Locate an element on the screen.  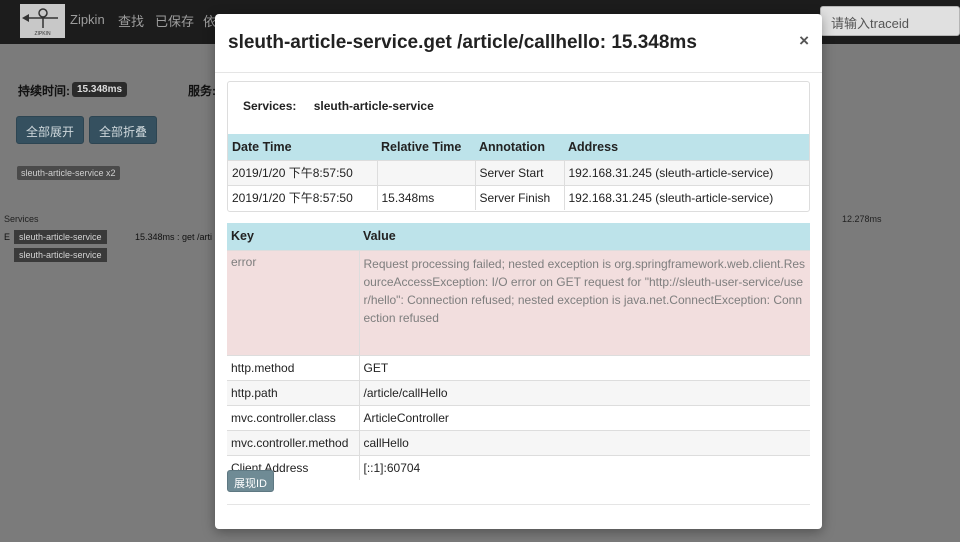
column-header: Address is located at coordinates (686, 147).